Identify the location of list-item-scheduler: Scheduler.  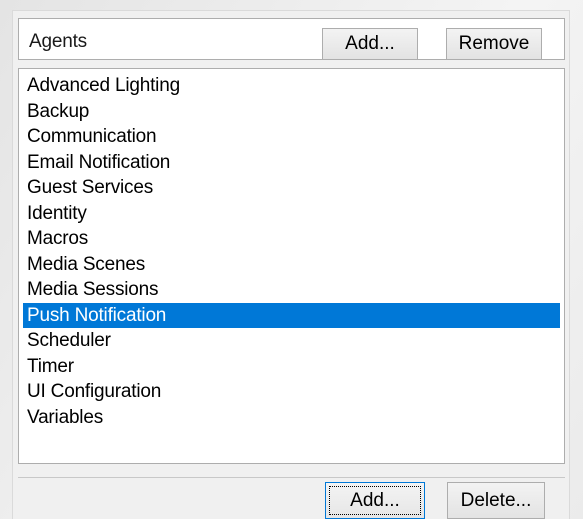
(291, 341).